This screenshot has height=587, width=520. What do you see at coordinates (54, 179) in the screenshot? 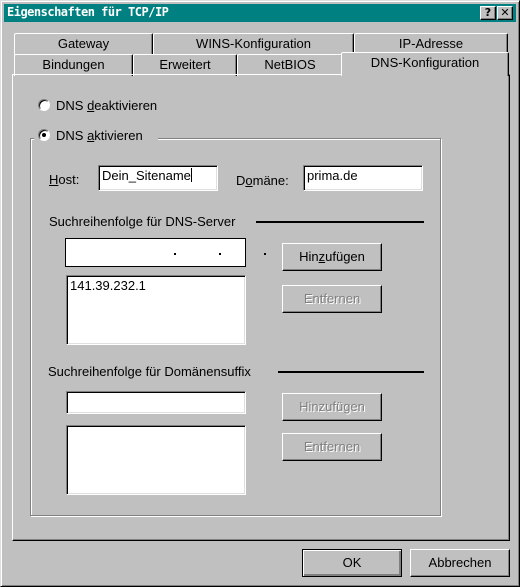
I see `accelerator-key: H` at bounding box center [54, 179].